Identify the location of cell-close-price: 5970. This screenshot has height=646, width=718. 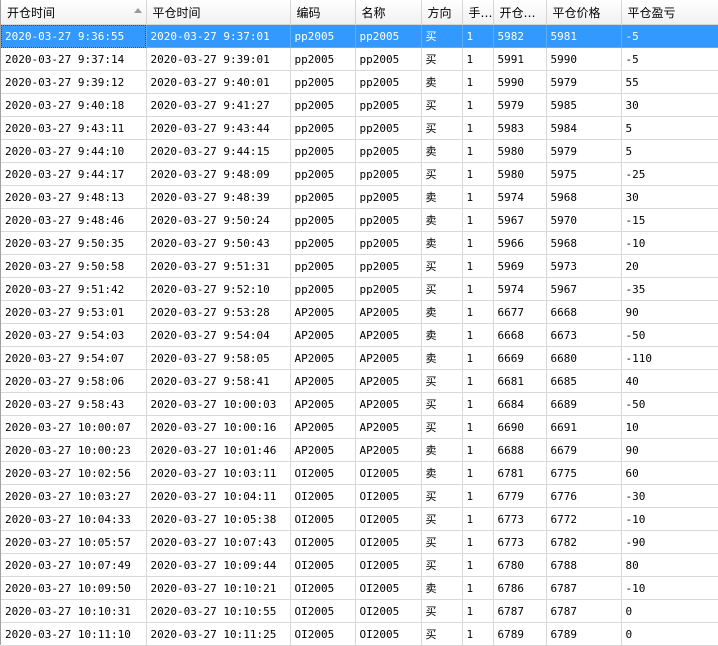
(584, 220).